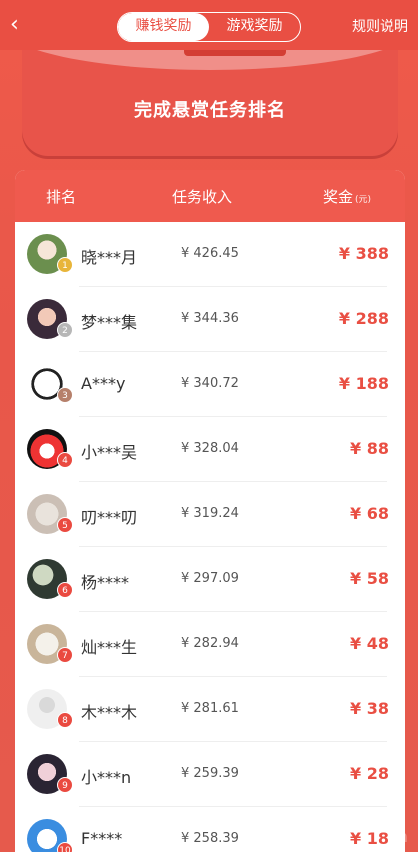 The height and width of the screenshot is (852, 418). I want to click on top-bar: ‹ 赚钱奖励 游戏奖励 规则说明, so click(209, 25).